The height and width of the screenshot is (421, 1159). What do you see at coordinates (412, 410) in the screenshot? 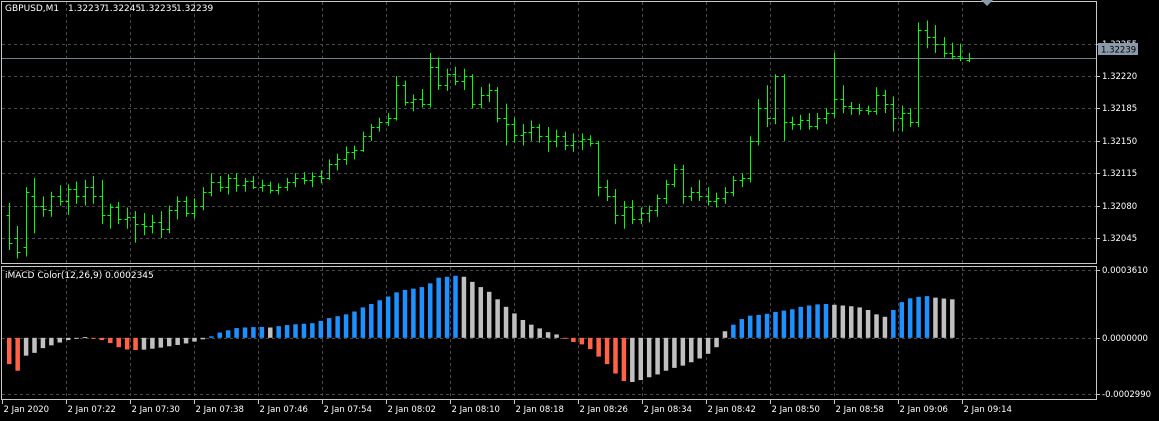
I see `time-axis-label: 2 Jan 08:02` at bounding box center [412, 410].